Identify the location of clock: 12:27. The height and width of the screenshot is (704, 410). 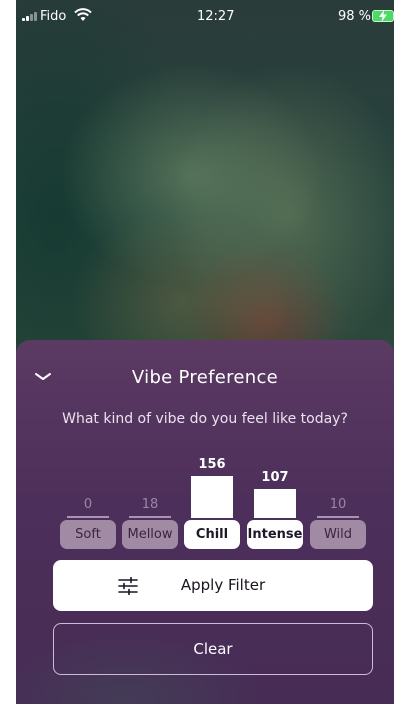
(216, 16).